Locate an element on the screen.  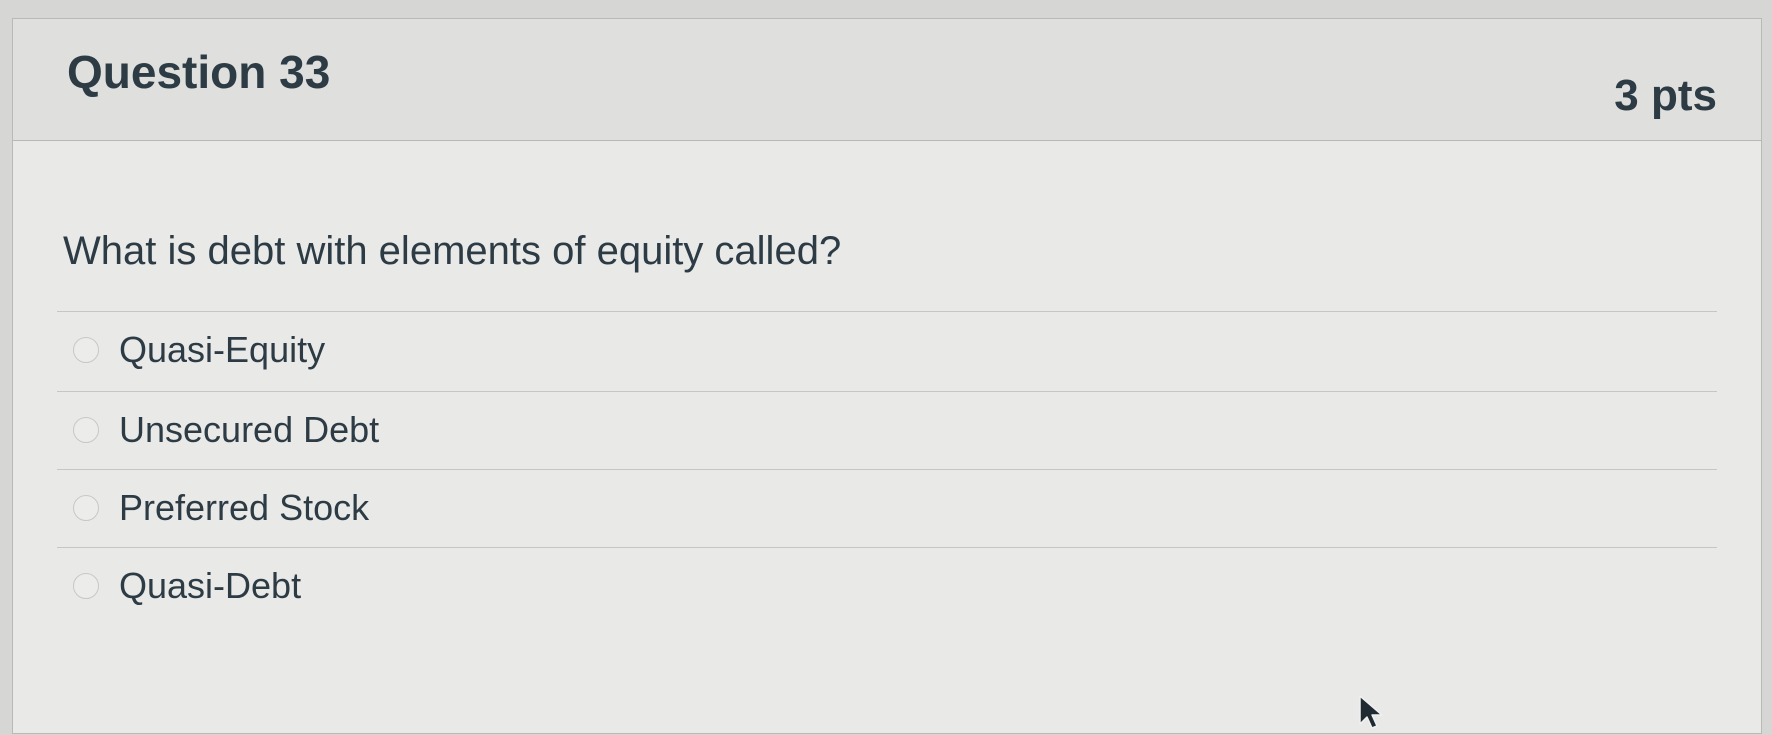
answer-label: Quasi-Equity is located at coordinates (222, 349).